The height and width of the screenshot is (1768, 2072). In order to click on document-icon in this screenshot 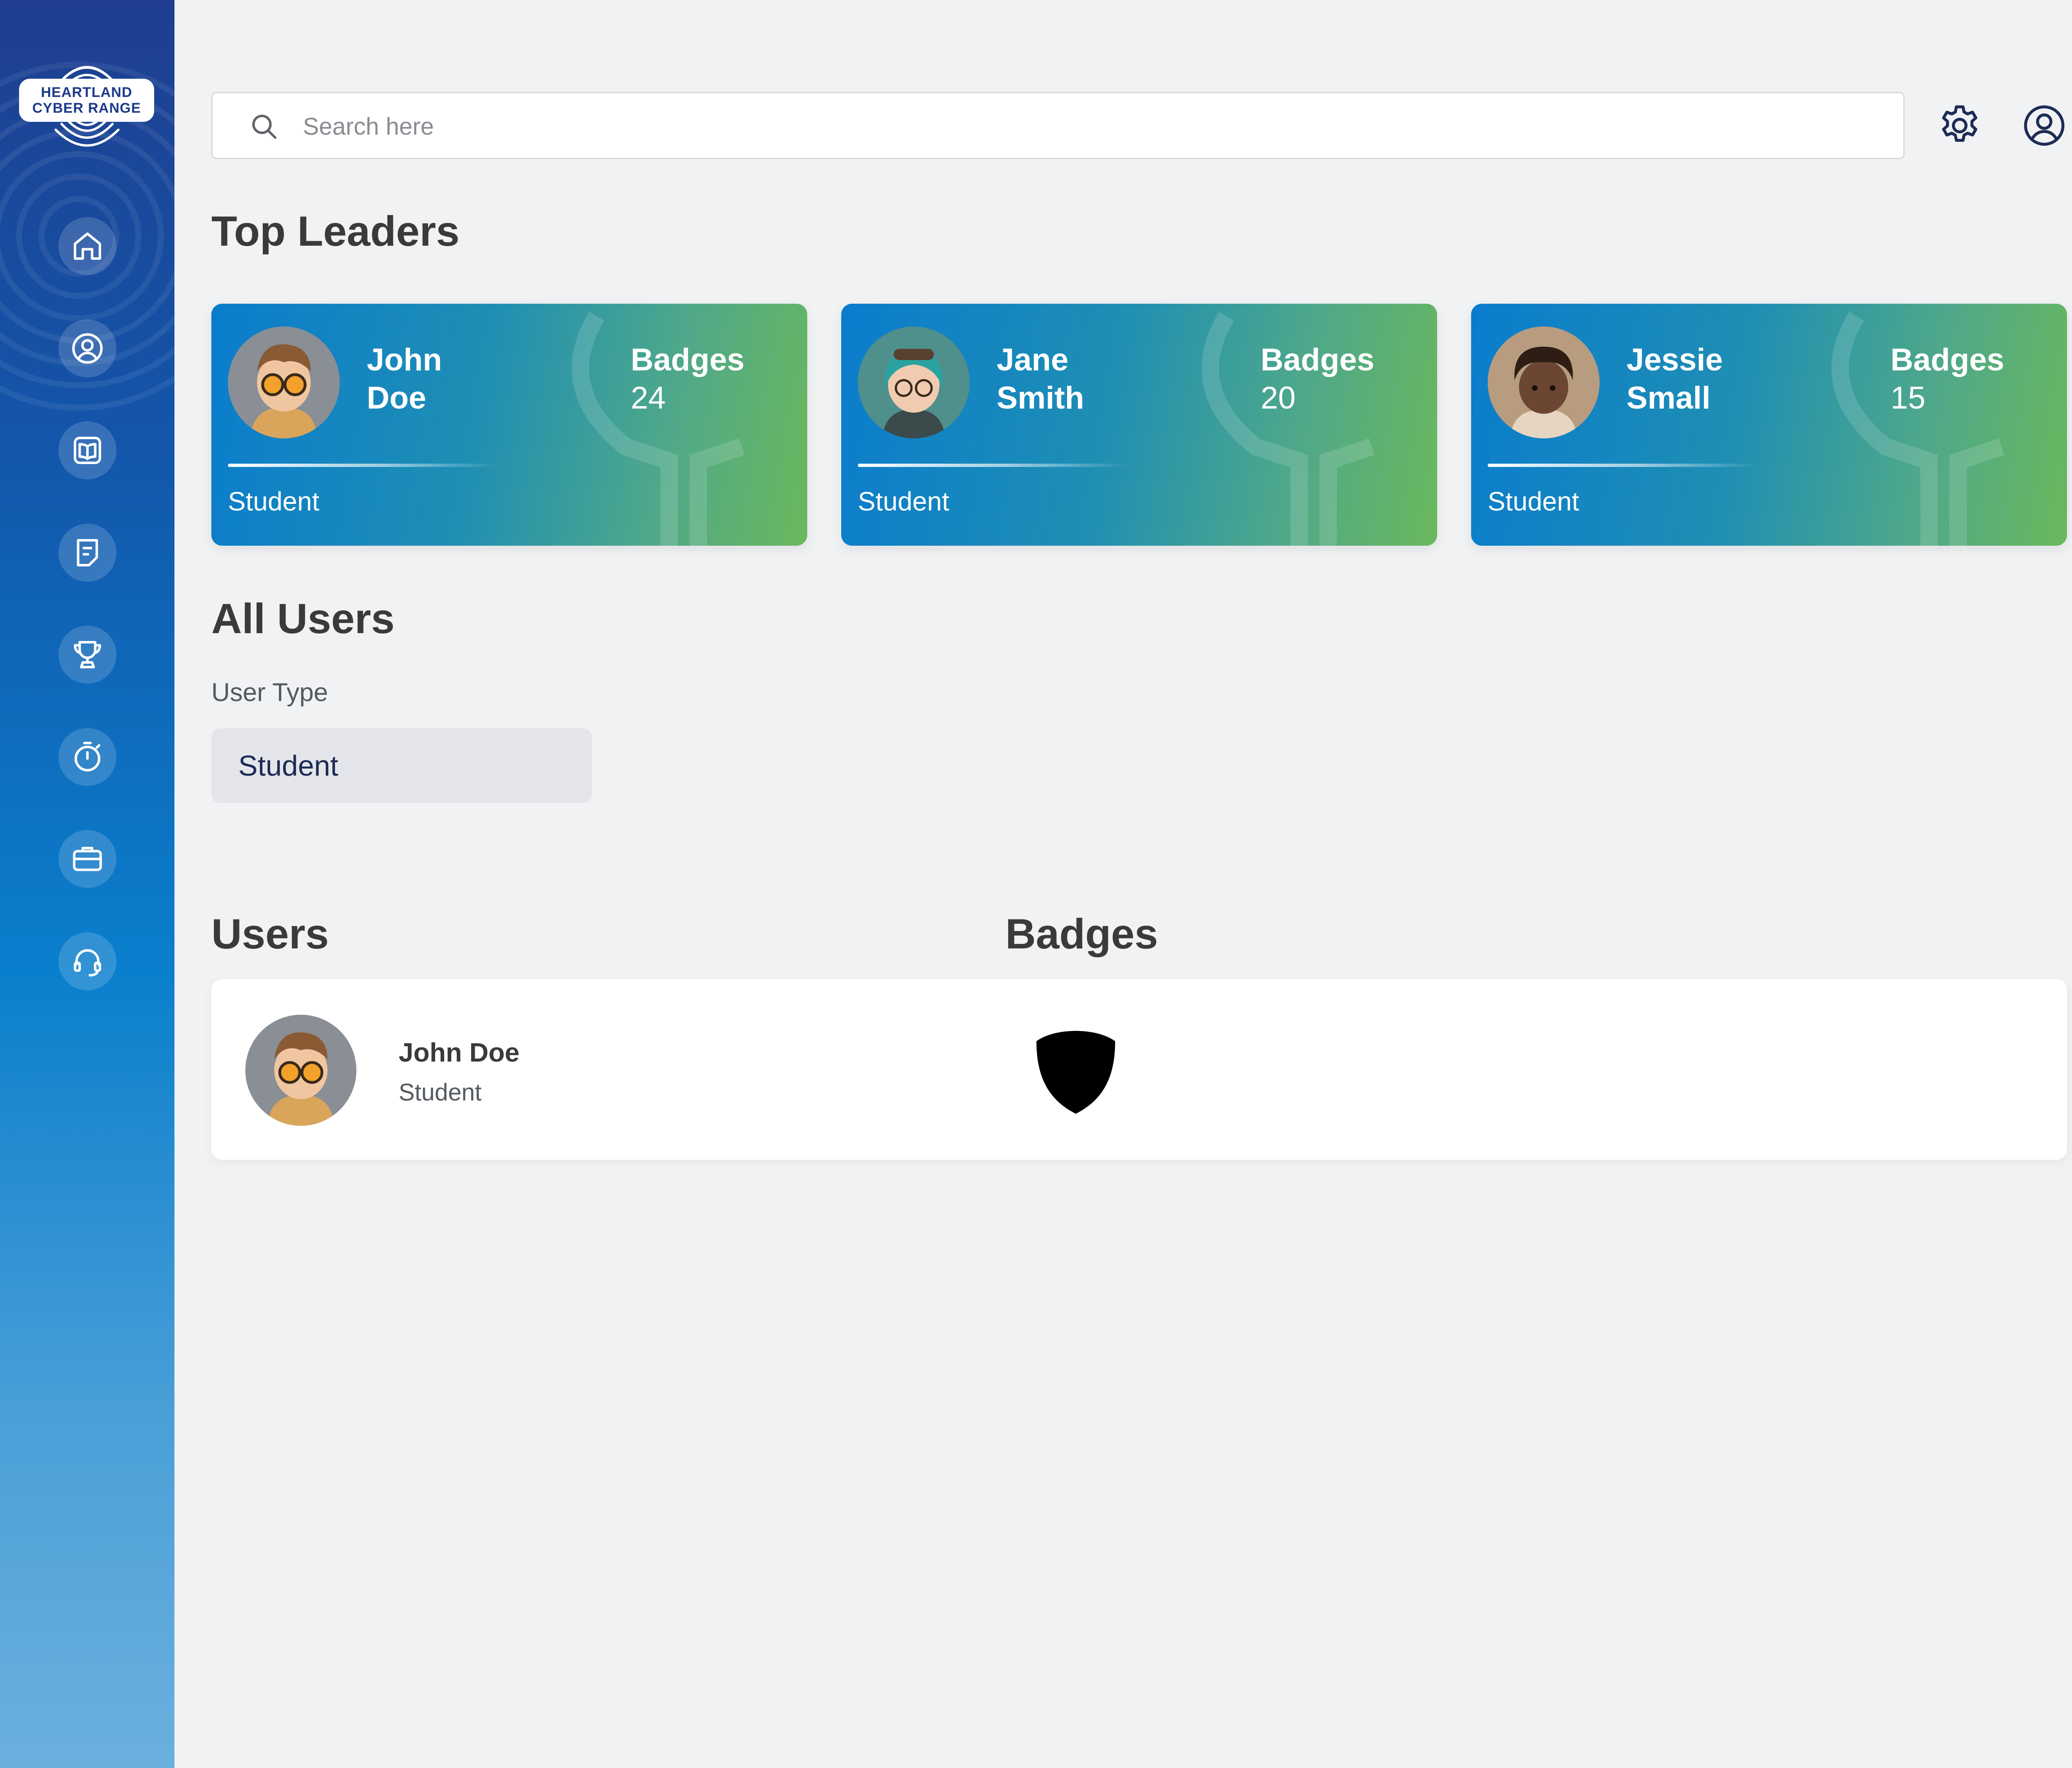, I will do `click(87, 552)`.